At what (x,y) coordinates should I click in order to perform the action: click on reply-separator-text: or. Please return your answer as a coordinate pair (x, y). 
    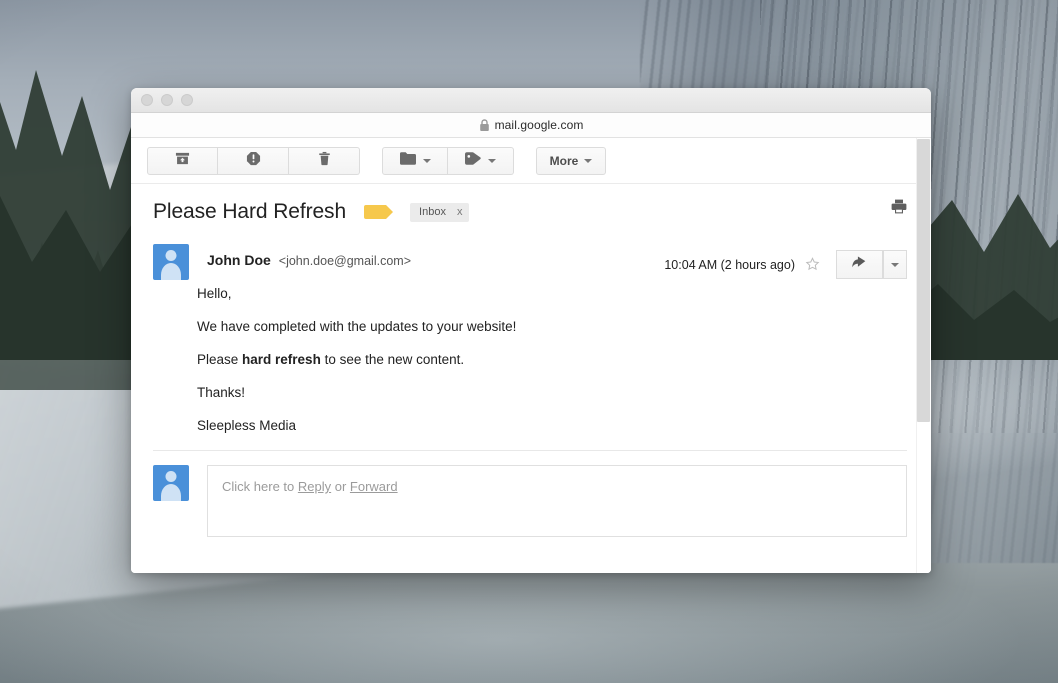
    Looking at the image, I should click on (340, 487).